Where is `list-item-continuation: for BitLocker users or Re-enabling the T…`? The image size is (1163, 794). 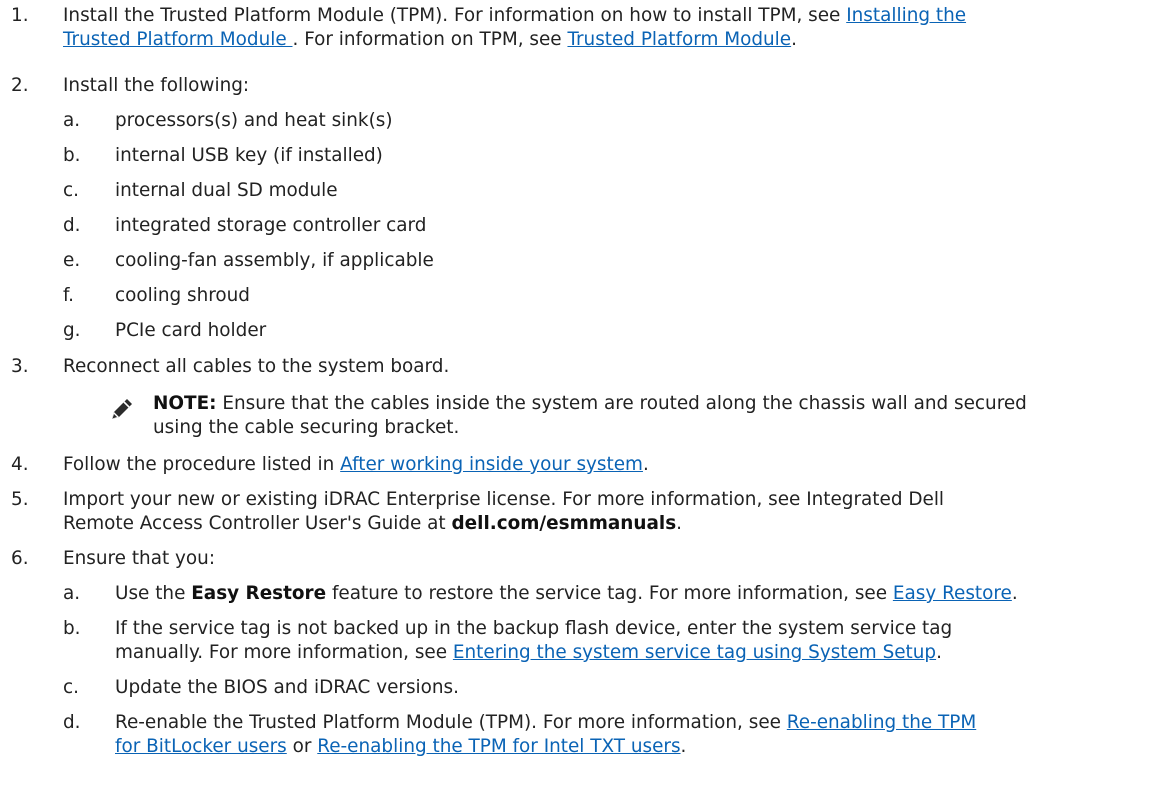 list-item-continuation: for BitLocker users or Re-enabling the T… is located at coordinates (401, 746).